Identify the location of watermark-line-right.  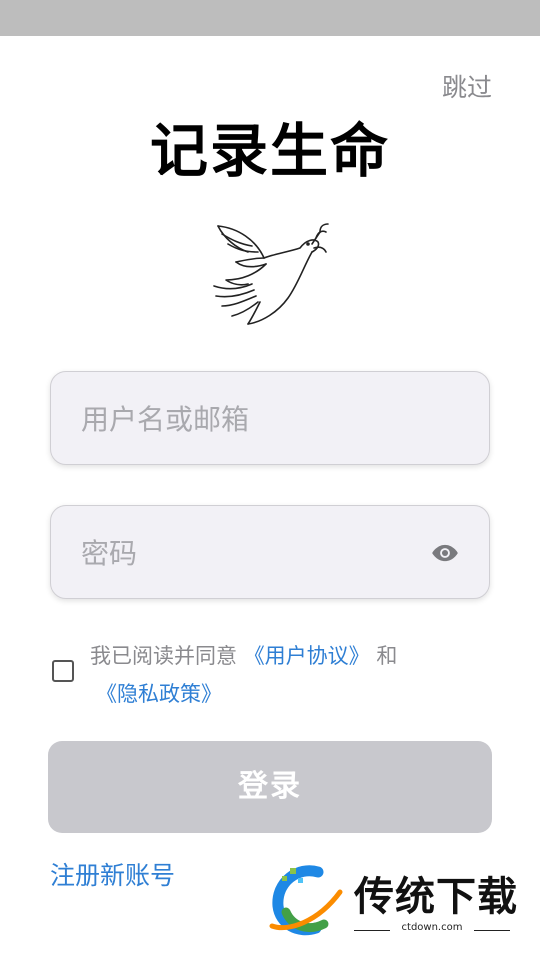
(492, 930).